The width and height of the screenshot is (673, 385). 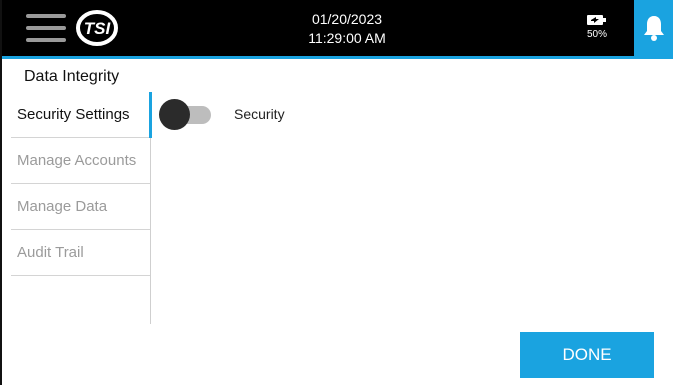 What do you see at coordinates (318, 57) in the screenshot?
I see `top-bar-accent-line` at bounding box center [318, 57].